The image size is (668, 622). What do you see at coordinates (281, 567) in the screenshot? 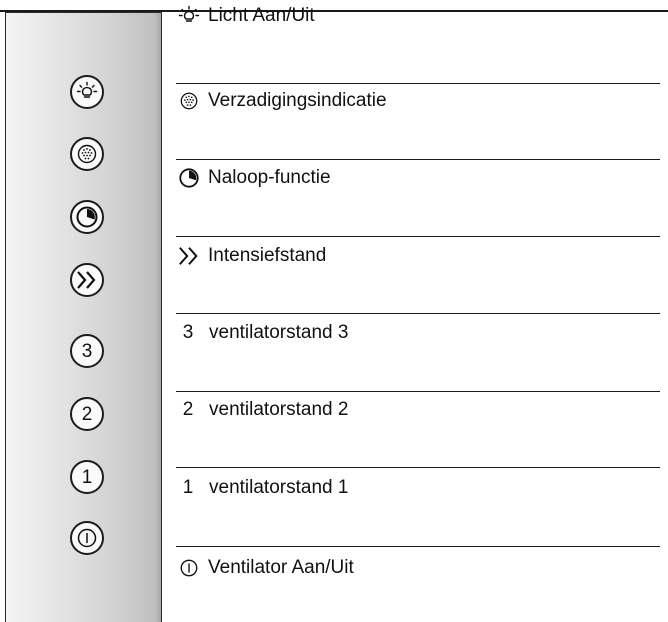
I see `legend-label-power: Ventilator Aan/Uit` at bounding box center [281, 567].